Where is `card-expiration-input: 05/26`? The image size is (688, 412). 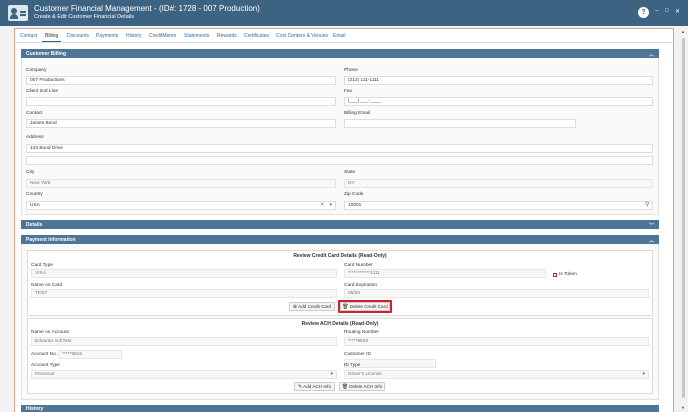
card-expiration-input: 05/26 is located at coordinates (496, 293).